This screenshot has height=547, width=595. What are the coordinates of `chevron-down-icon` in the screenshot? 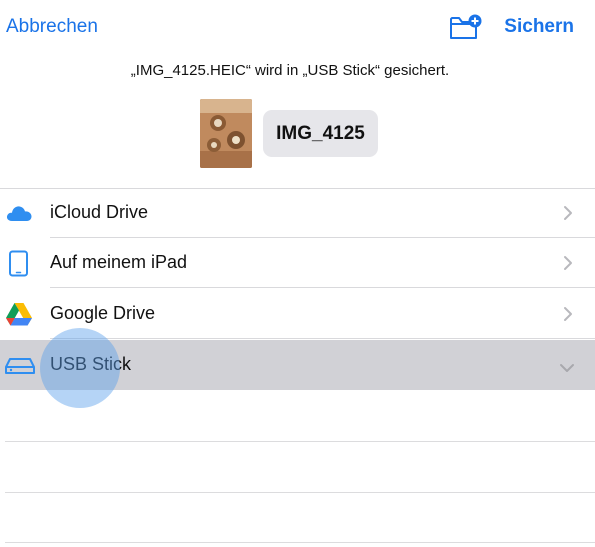 It's located at (567, 366).